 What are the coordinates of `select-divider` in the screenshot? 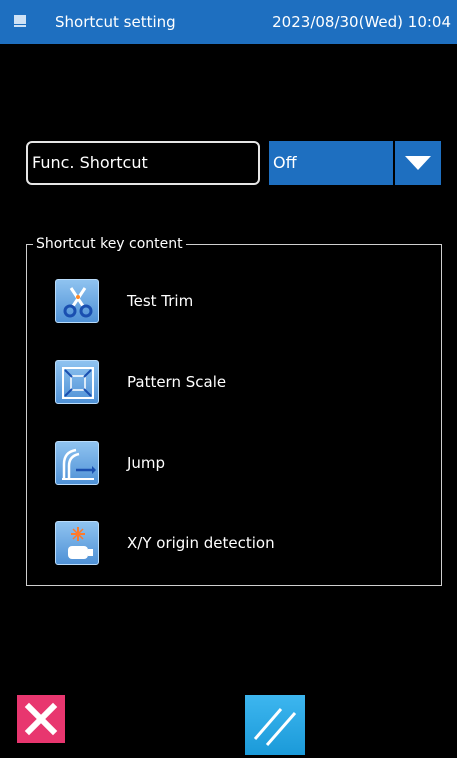 It's located at (394, 163).